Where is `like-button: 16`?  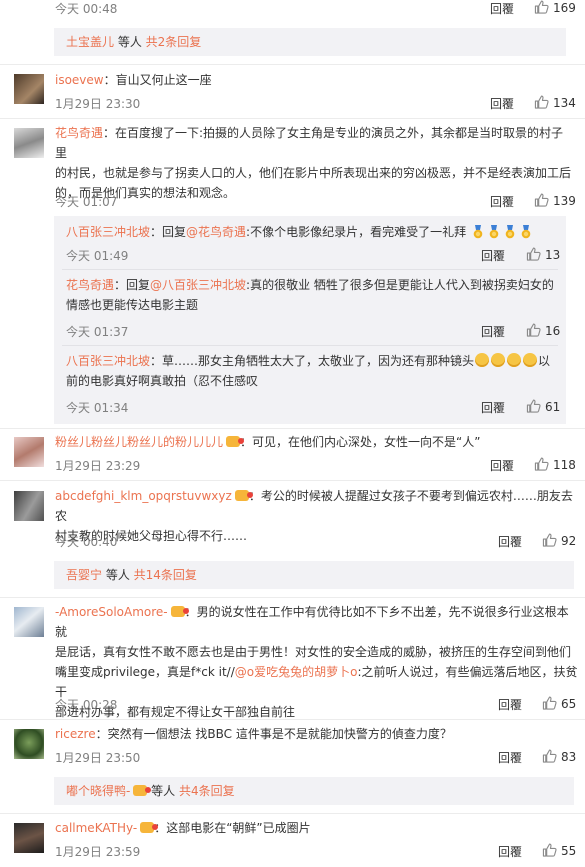 like-button: 16 is located at coordinates (543, 330).